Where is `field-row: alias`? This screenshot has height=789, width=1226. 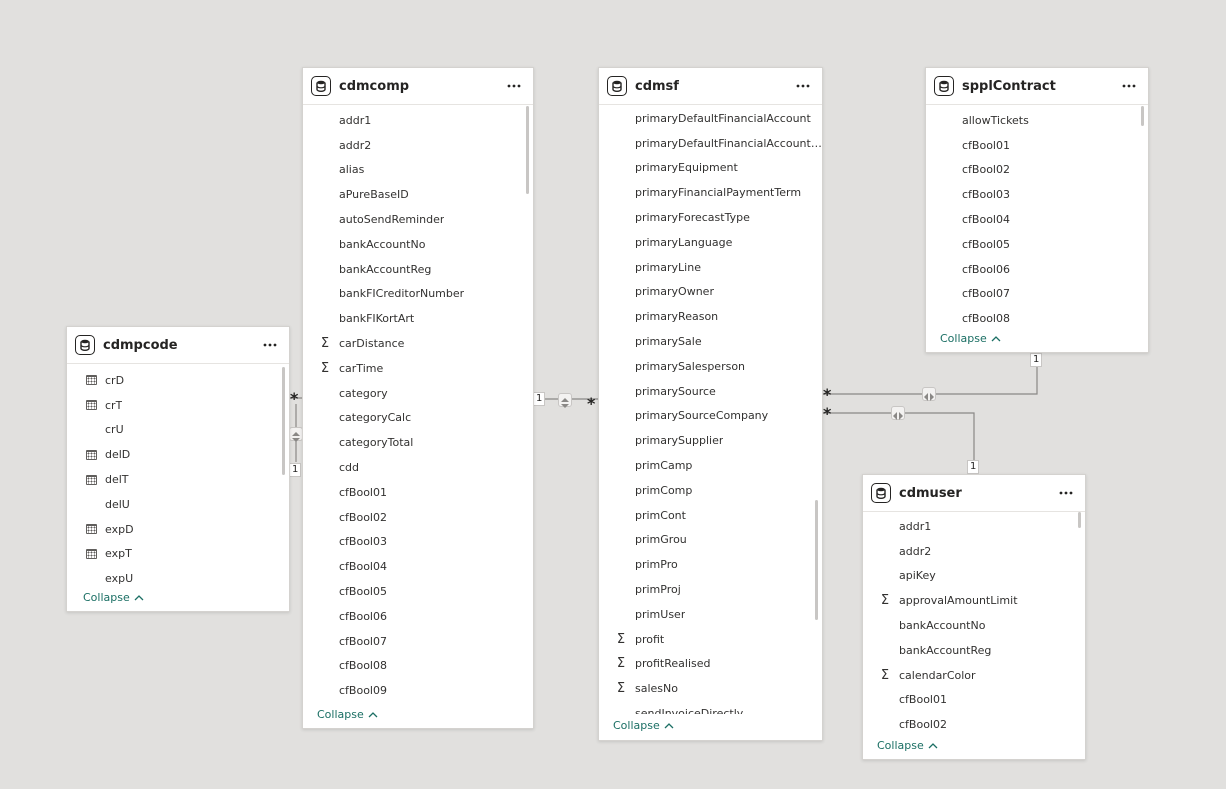 field-row: alias is located at coordinates (418, 170).